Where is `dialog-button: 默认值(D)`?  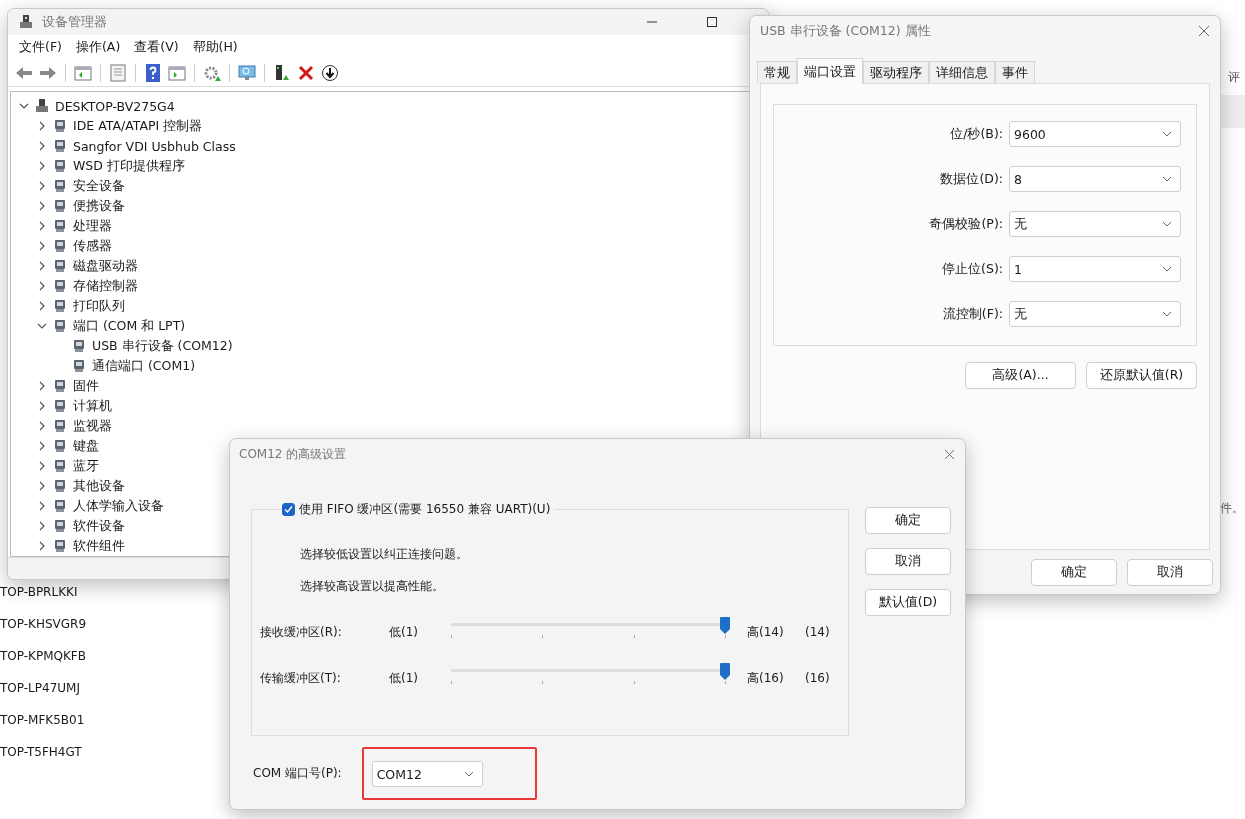 dialog-button: 默认值(D) is located at coordinates (908, 602).